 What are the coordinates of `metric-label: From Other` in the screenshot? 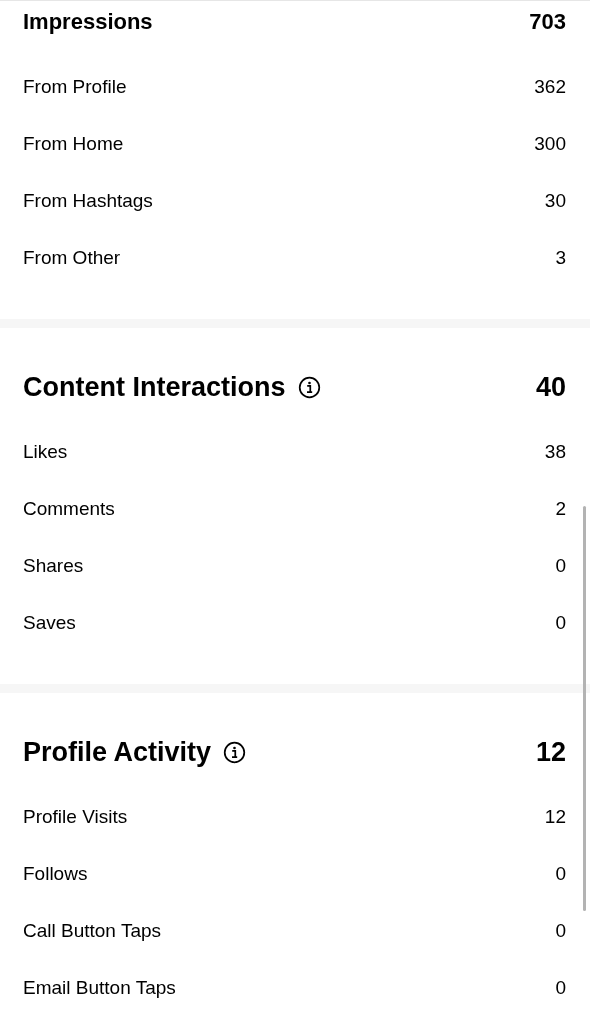 It's located at (72, 257).